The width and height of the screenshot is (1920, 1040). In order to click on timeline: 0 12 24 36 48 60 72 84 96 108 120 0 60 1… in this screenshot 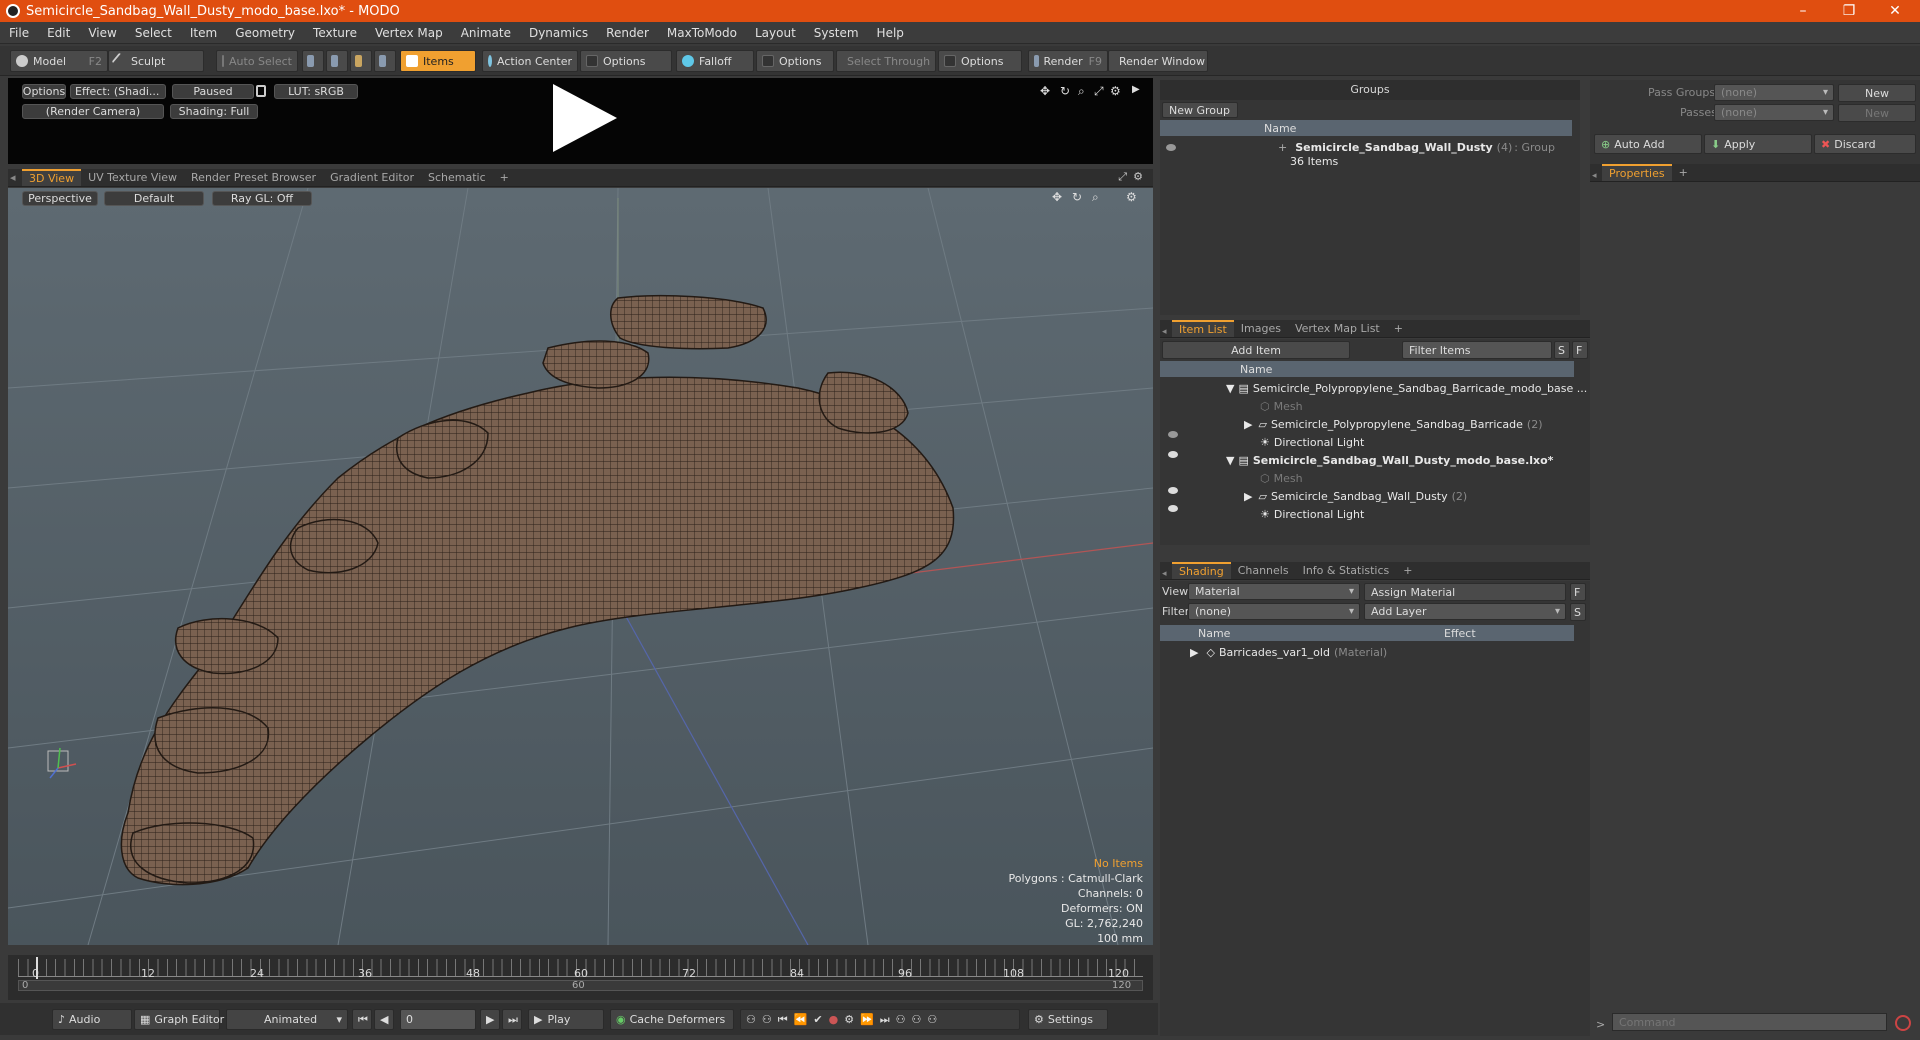, I will do `click(580, 977)`.